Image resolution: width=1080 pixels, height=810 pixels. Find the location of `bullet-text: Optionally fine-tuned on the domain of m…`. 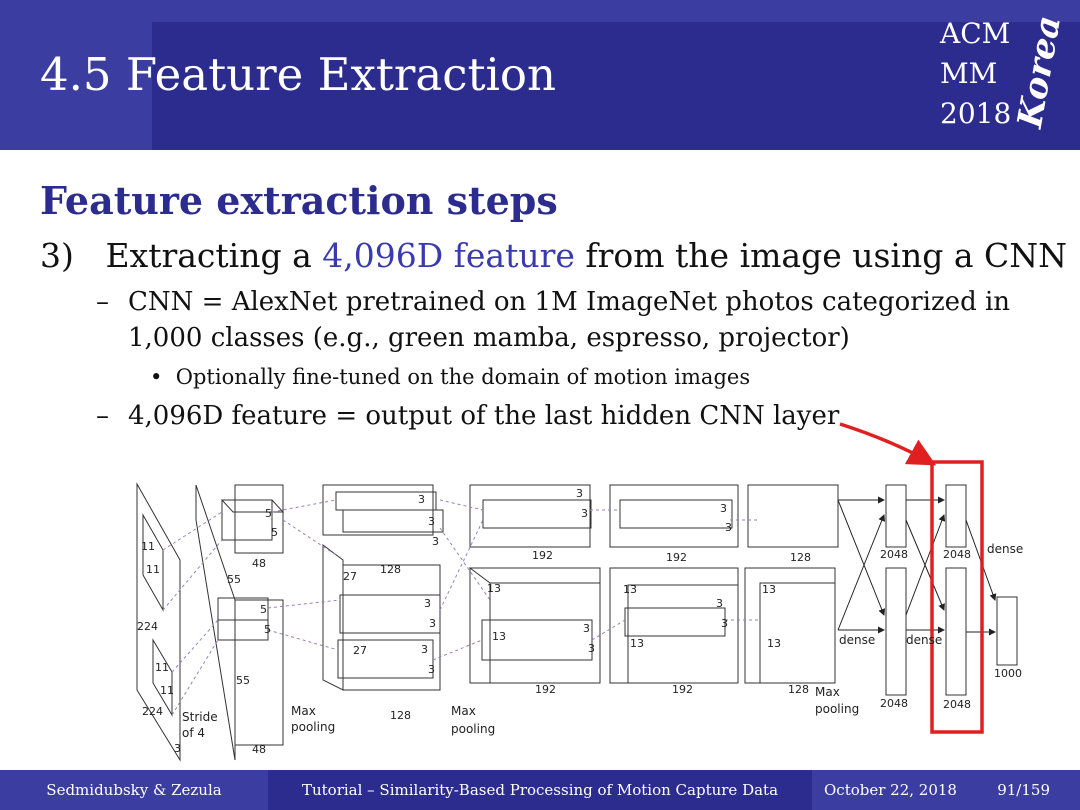

bullet-text: Optionally fine-tuned on the domain of m… is located at coordinates (463, 377).